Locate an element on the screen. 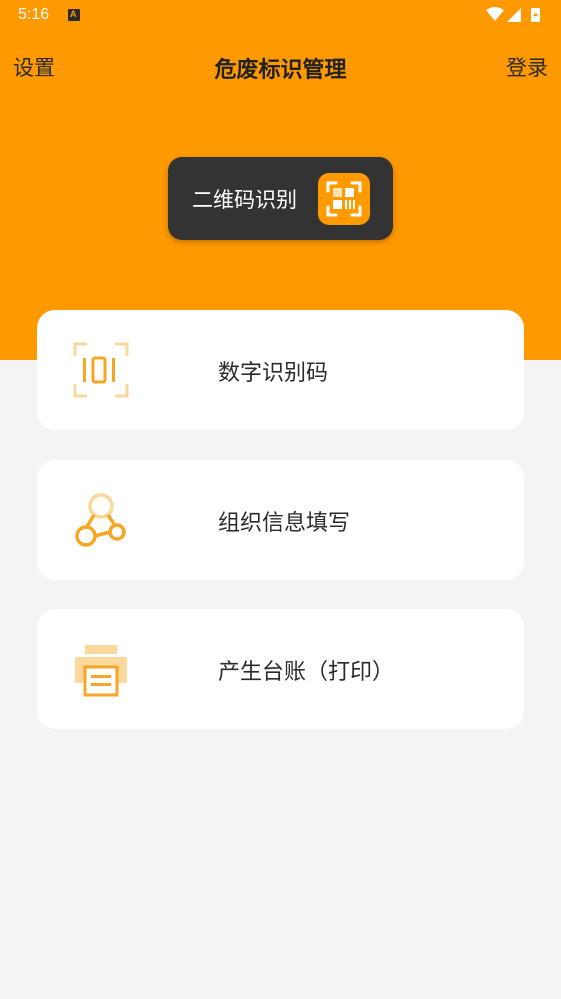 Image resolution: width=561 pixels, height=999 pixels. menu-item-label: 产生台账（打印） is located at coordinates (306, 672).